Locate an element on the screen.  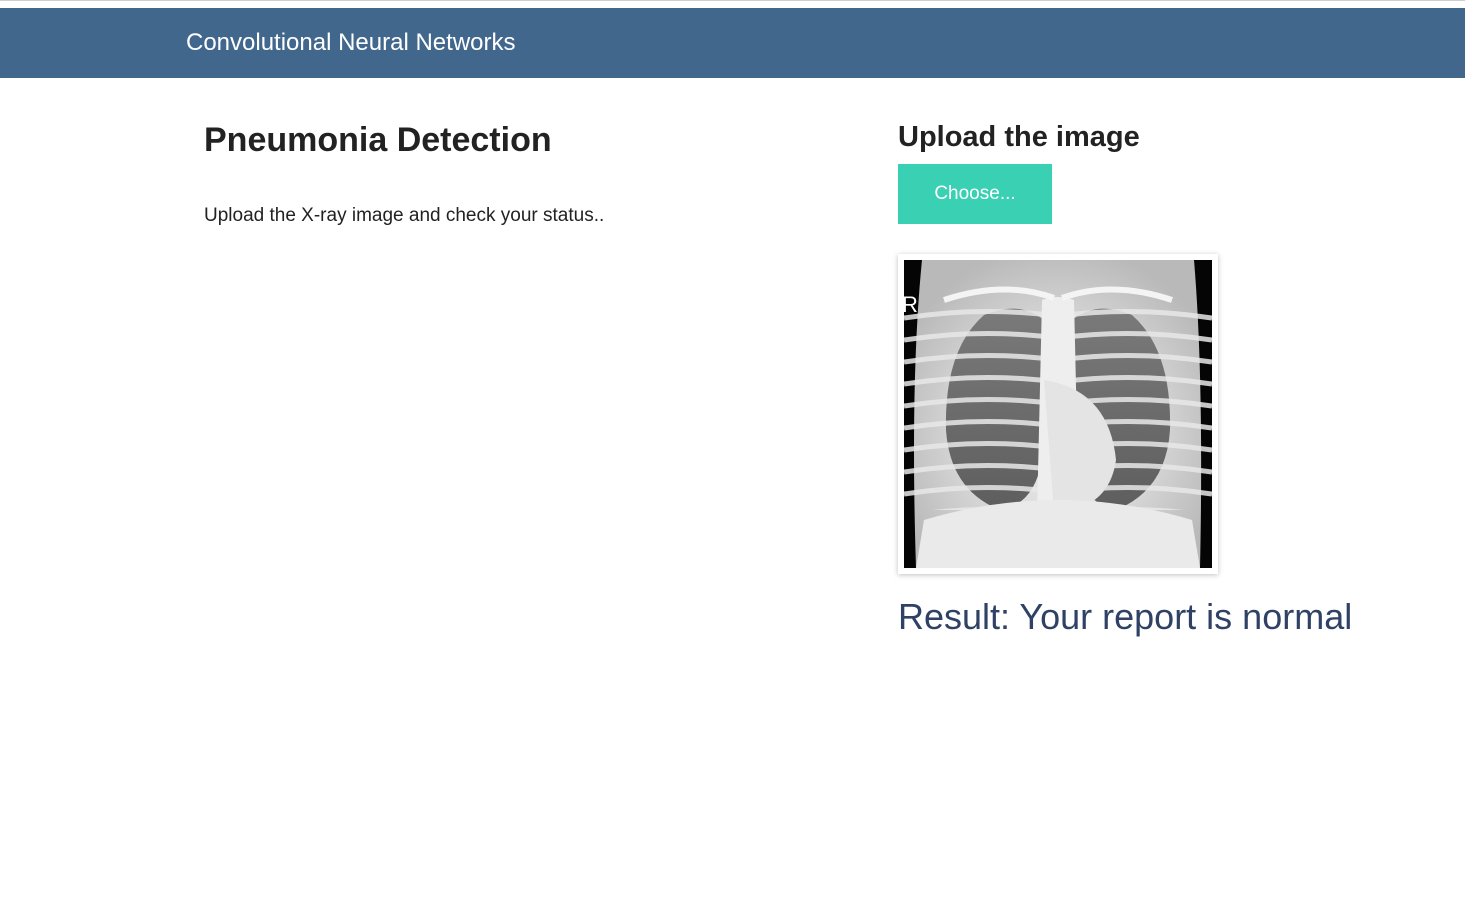
page-title: Pneumonia Detection is located at coordinates (378, 140).